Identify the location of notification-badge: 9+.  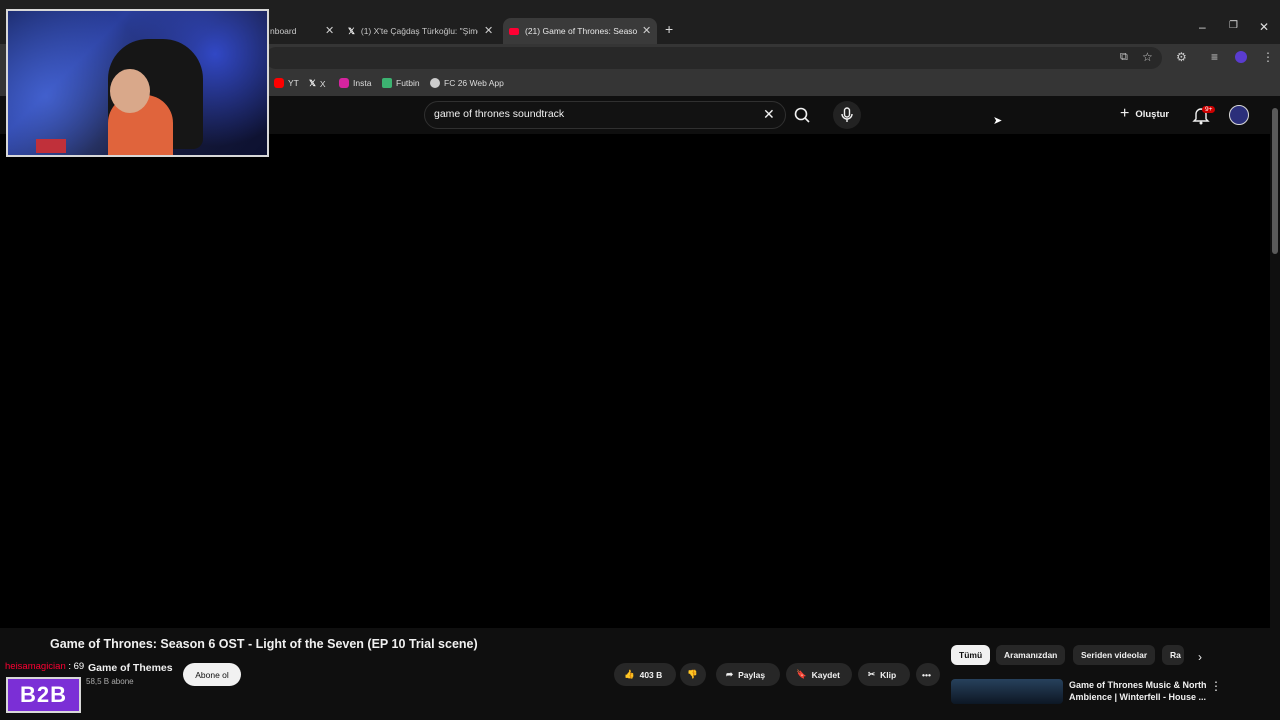
(1209, 109).